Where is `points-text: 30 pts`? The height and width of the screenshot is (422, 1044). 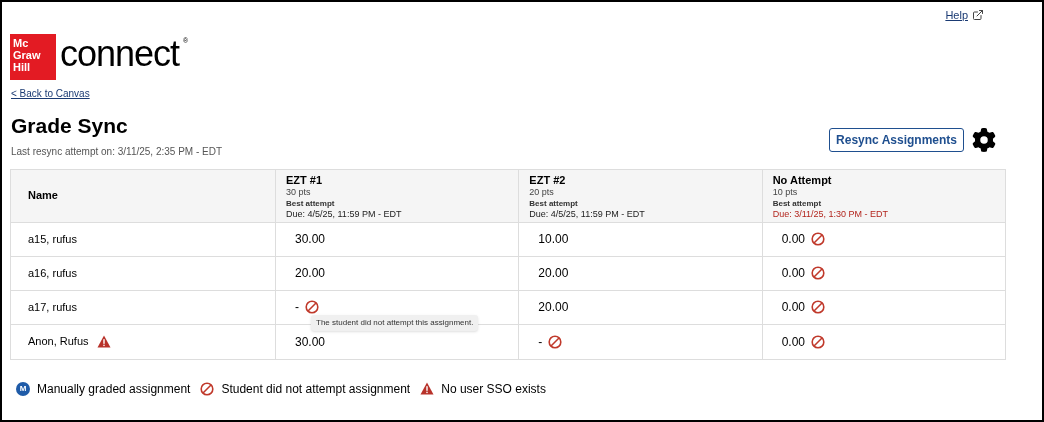 points-text: 30 pts is located at coordinates (299, 192).